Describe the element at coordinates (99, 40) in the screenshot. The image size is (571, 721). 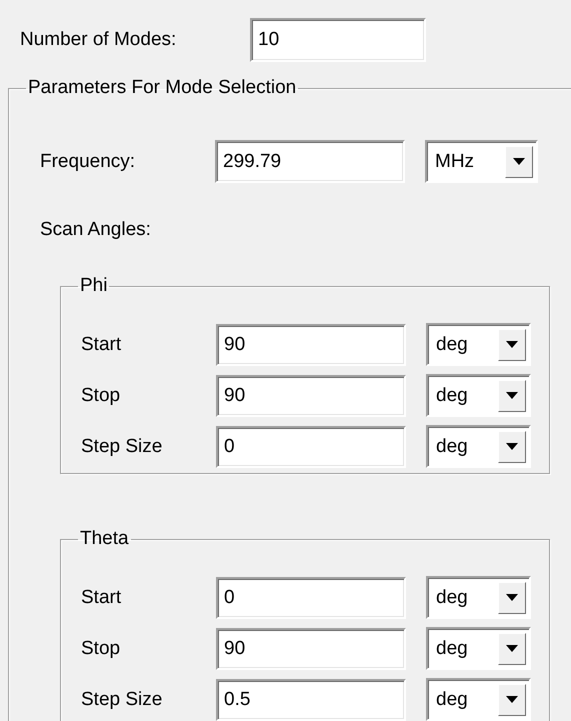
I see `field-label: Number of Modes:` at that location.